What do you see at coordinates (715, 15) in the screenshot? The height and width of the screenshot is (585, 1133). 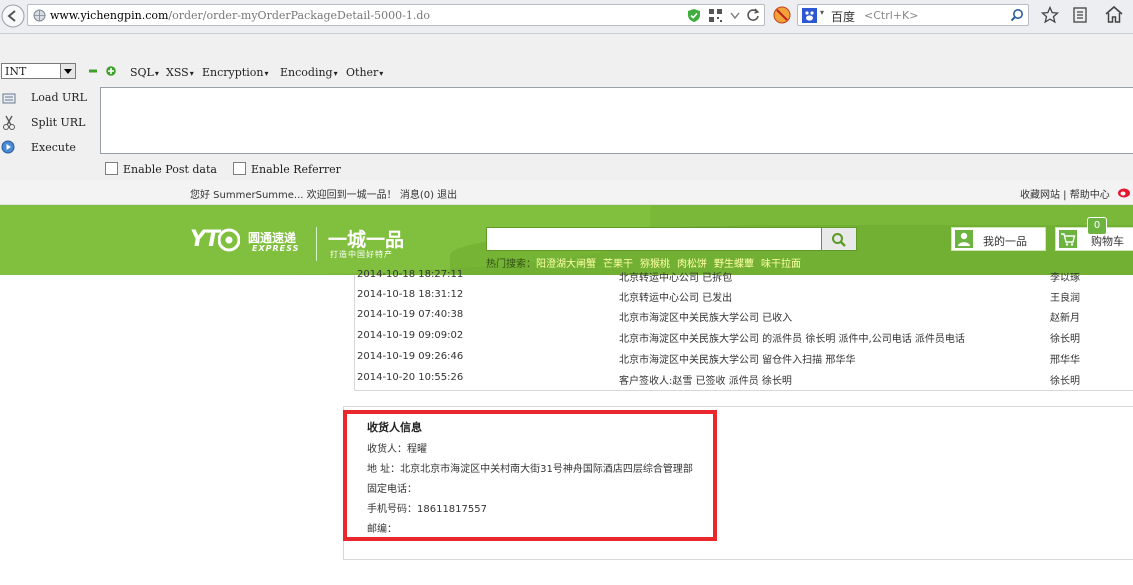 I see `qr-code-icon` at bounding box center [715, 15].